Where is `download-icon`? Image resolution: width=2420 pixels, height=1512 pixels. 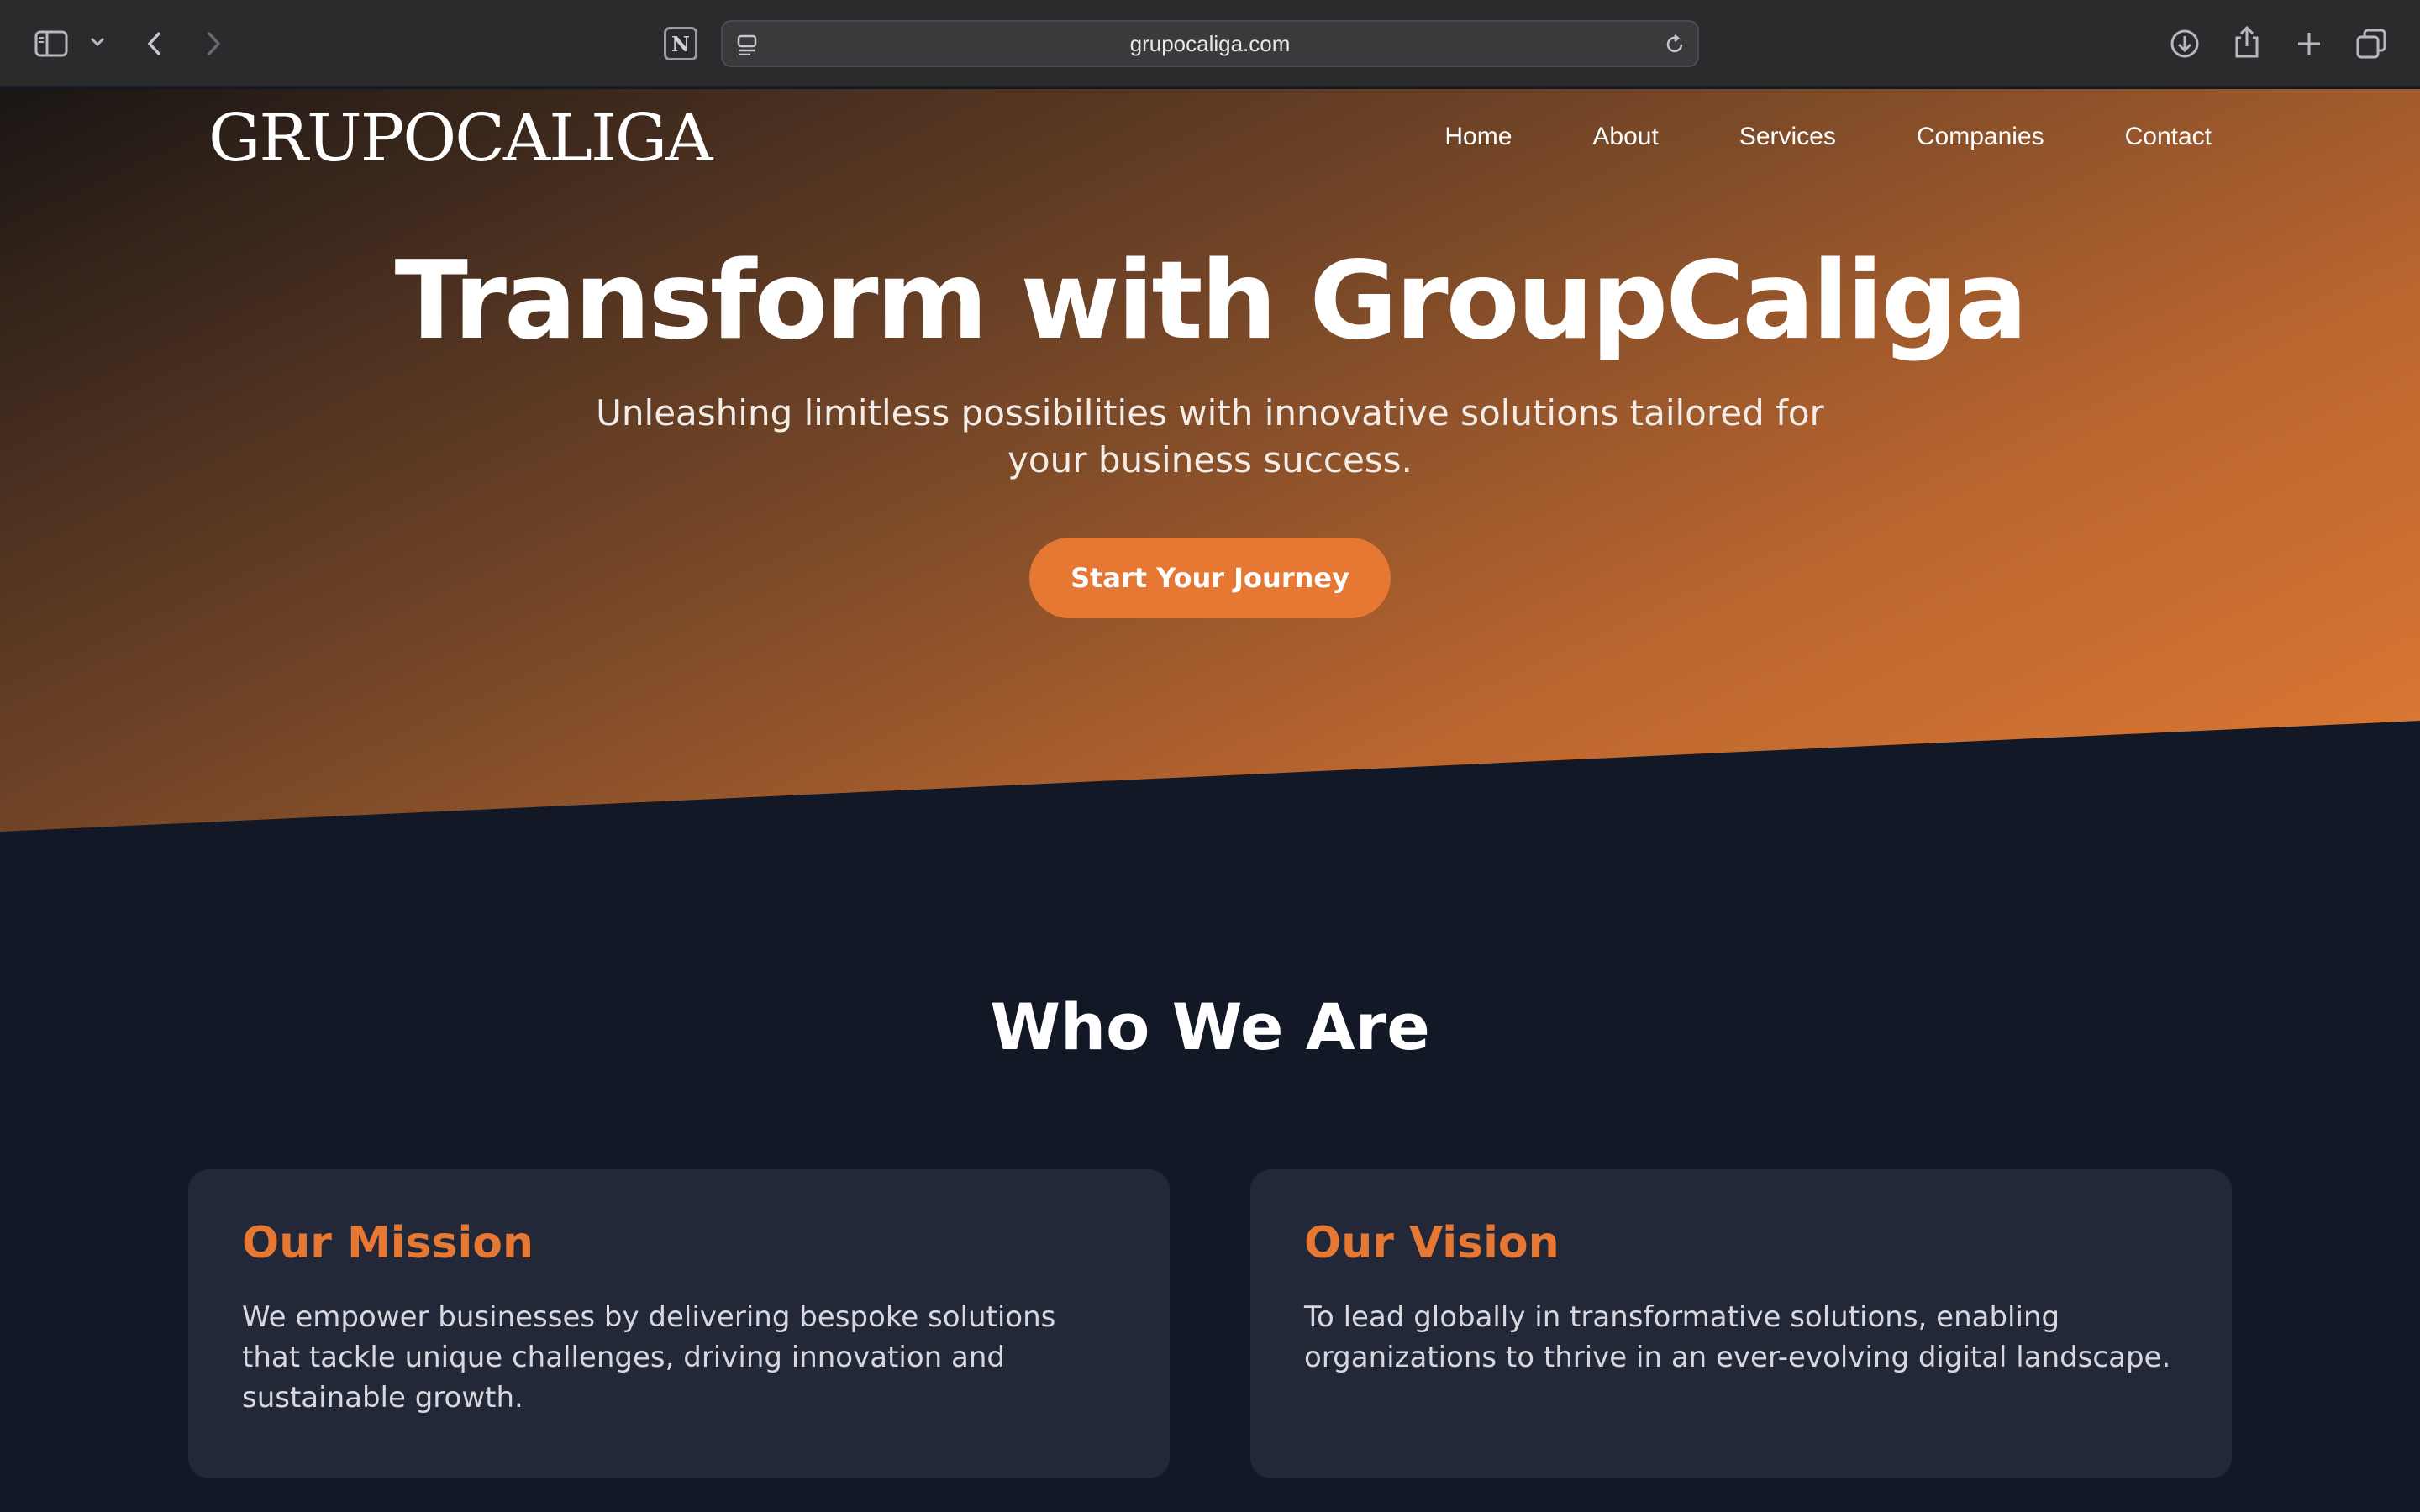
download-icon is located at coordinates (2184, 43).